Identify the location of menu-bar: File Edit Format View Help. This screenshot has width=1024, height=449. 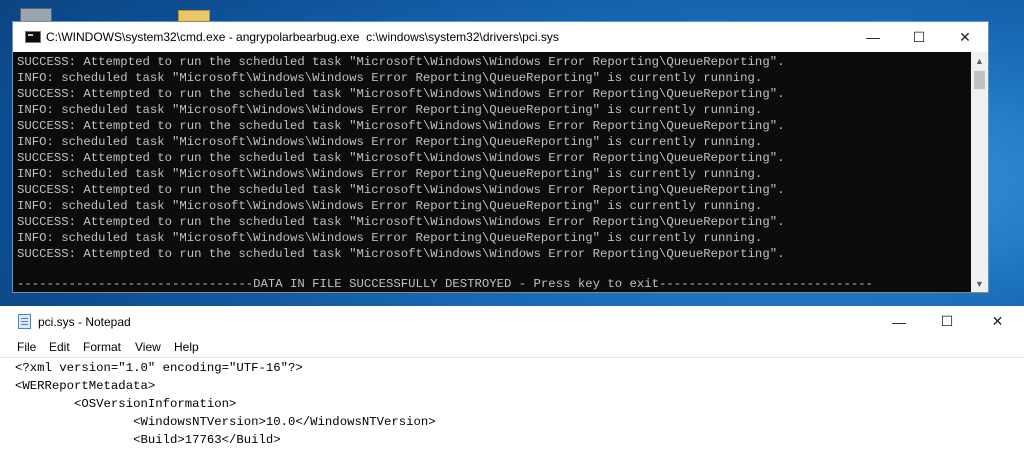
(512, 347).